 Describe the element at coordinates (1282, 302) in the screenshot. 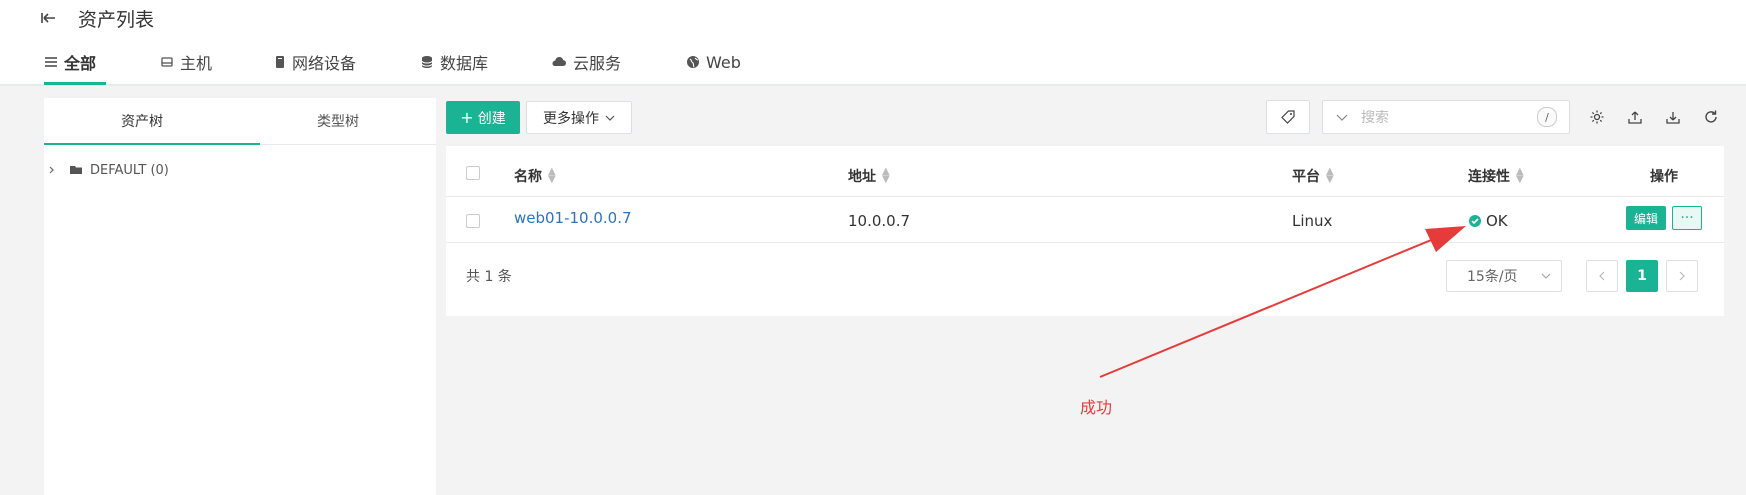

I see `annotation-arrow` at that location.